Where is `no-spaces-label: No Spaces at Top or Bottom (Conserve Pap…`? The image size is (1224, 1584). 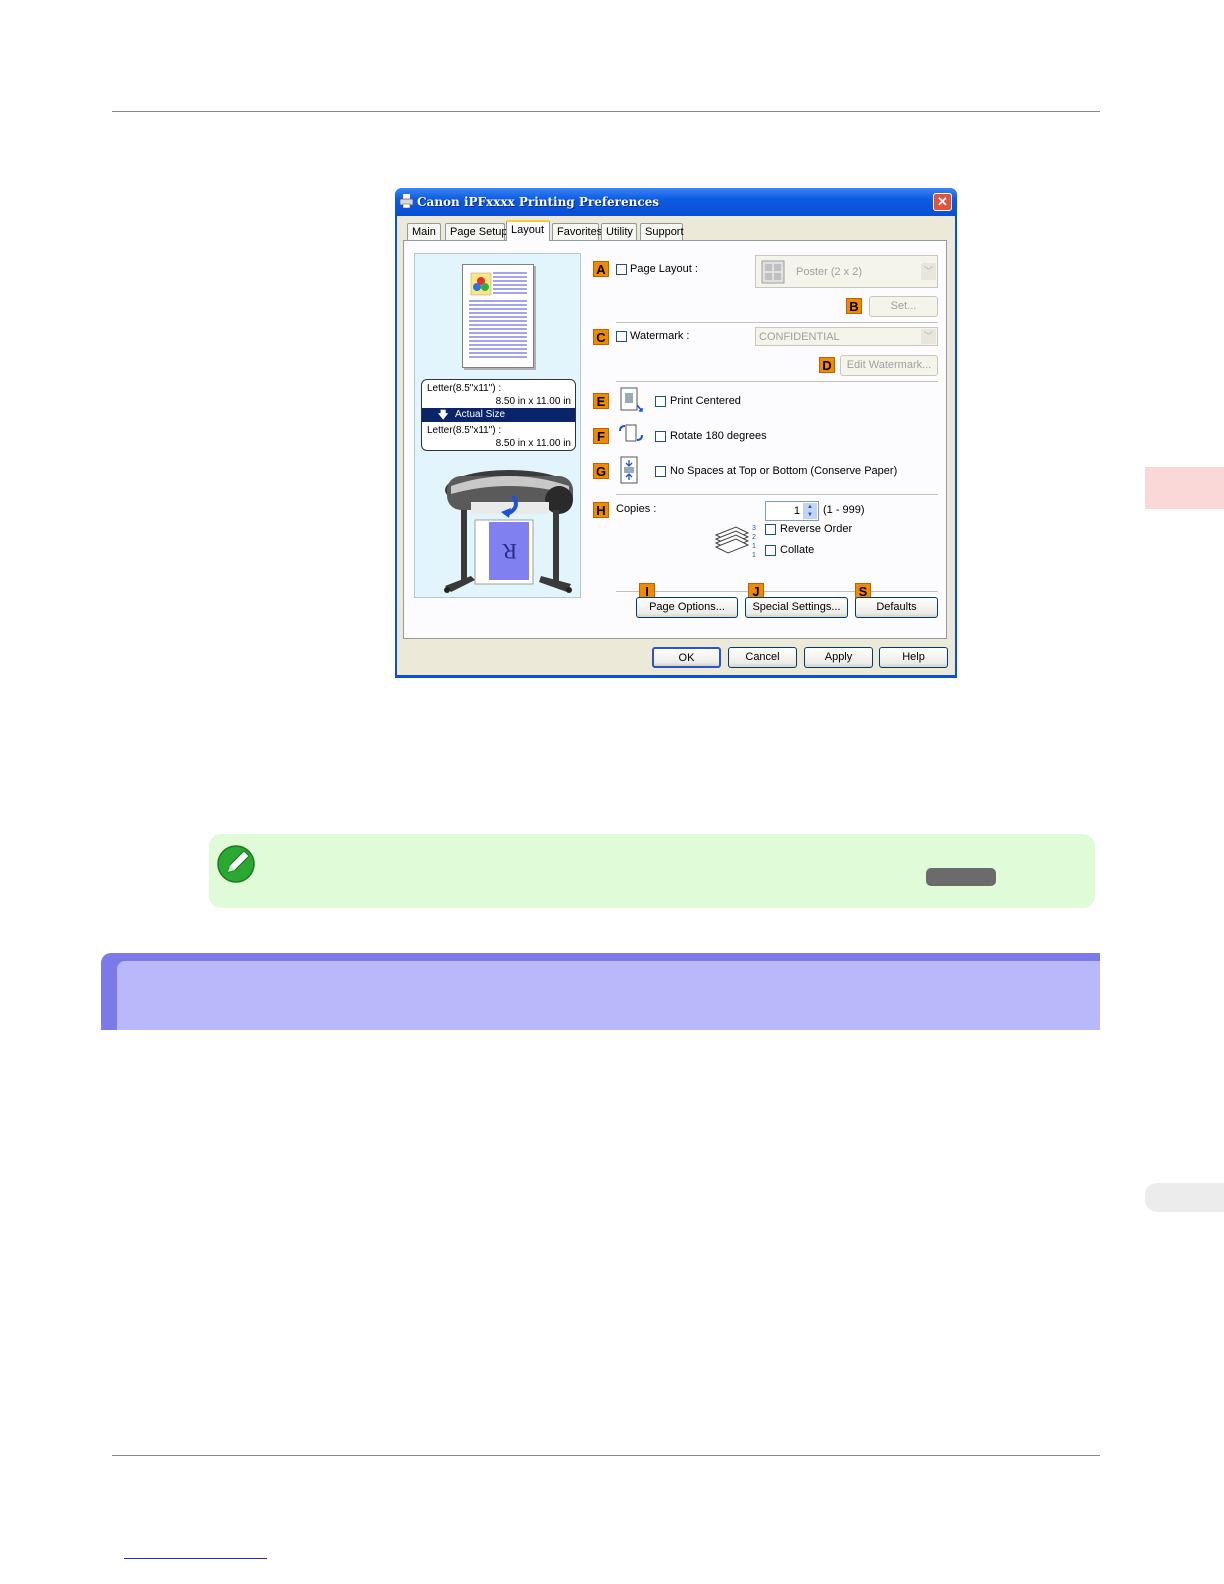 no-spaces-label: No Spaces at Top or Bottom (Conserve Pap… is located at coordinates (784, 471).